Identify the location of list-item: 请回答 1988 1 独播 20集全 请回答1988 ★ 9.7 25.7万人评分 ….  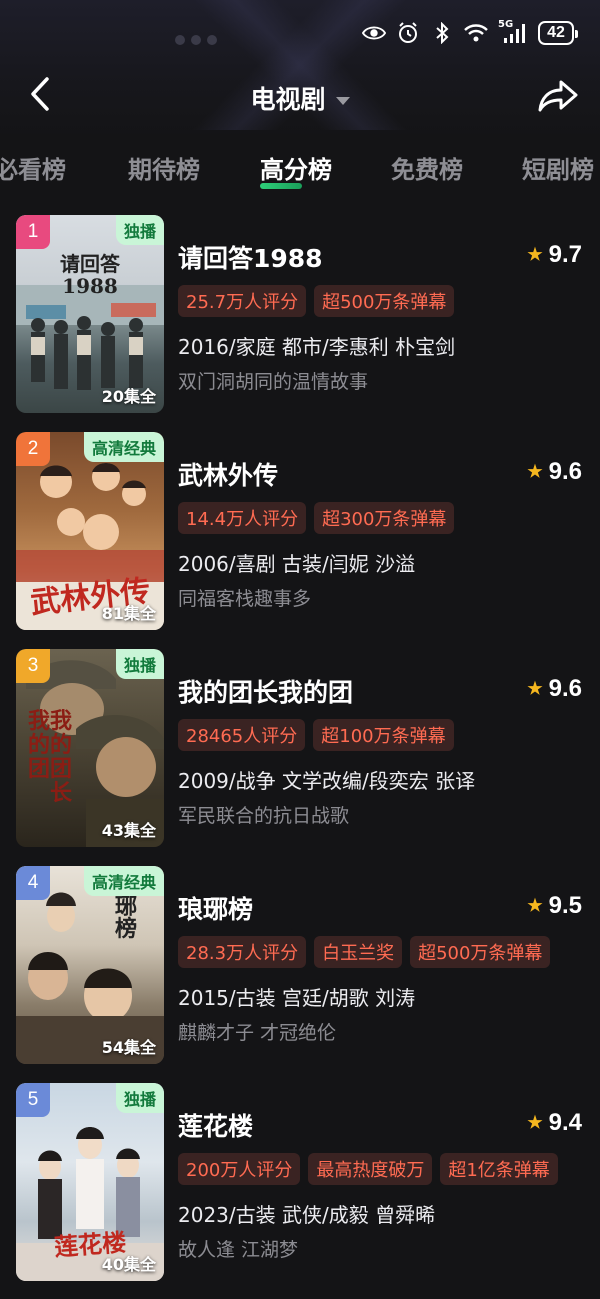
(301, 314).